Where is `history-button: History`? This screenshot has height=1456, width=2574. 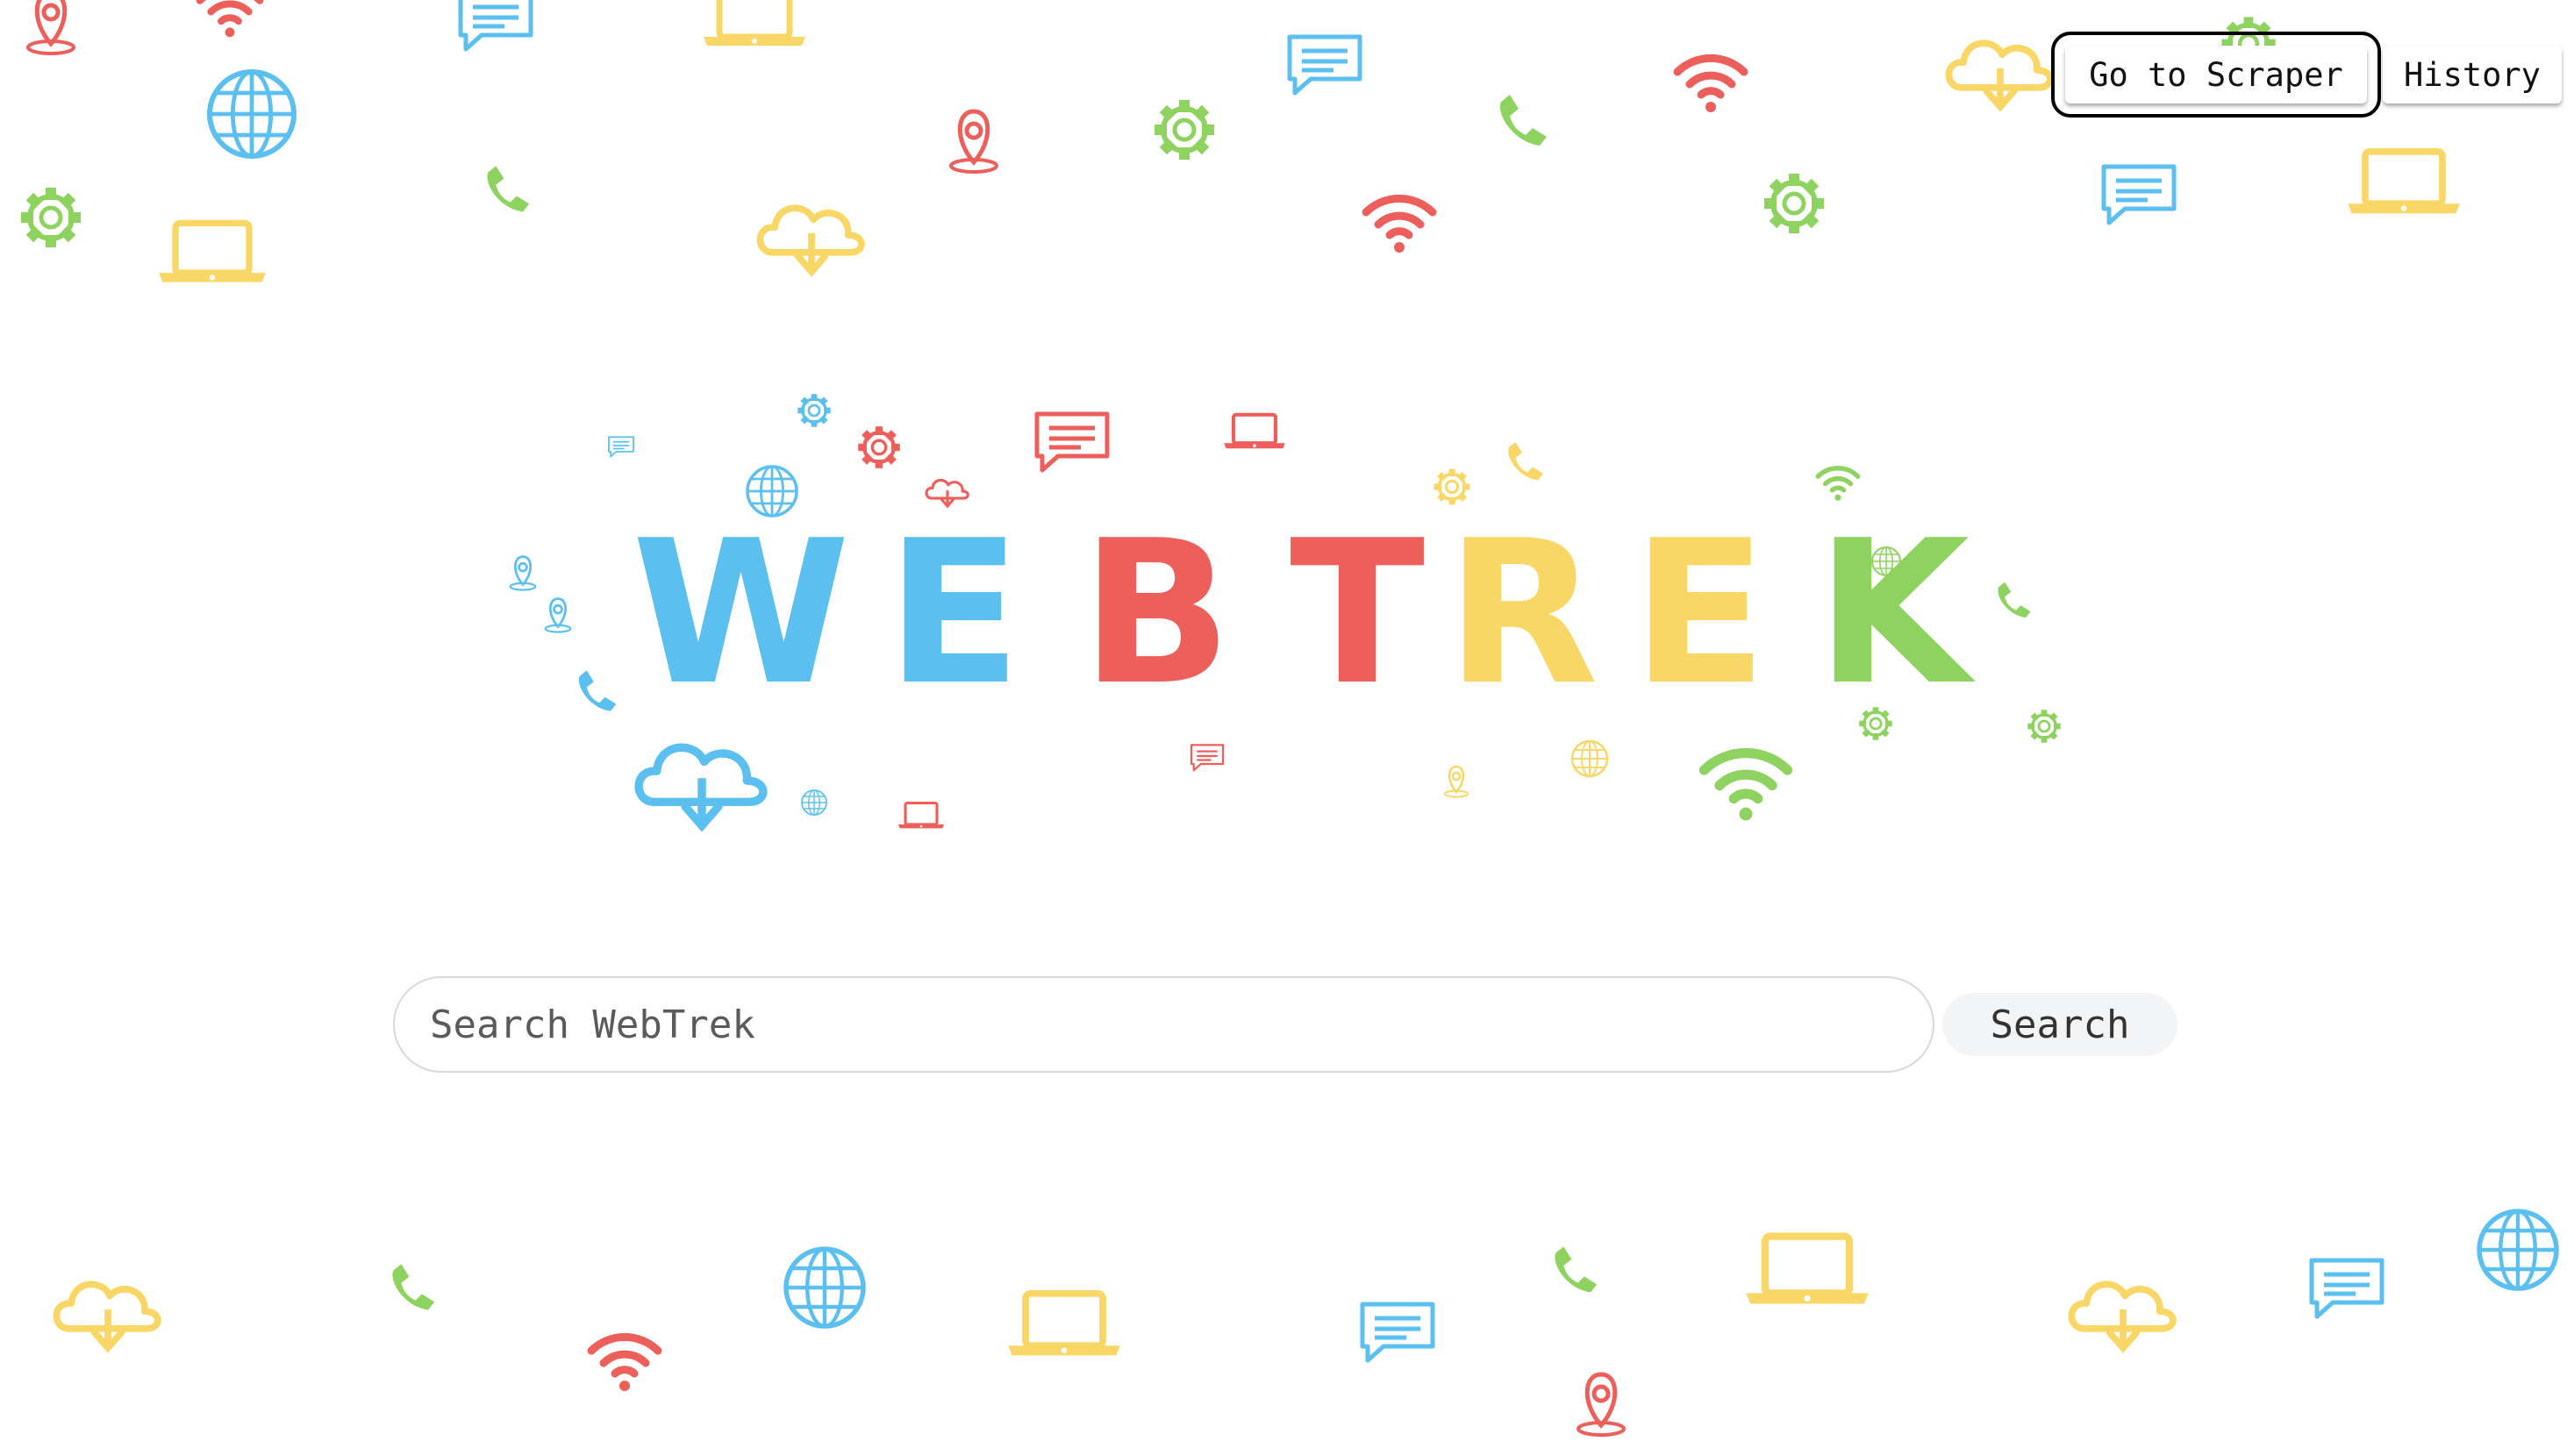
history-button: History is located at coordinates (2472, 74).